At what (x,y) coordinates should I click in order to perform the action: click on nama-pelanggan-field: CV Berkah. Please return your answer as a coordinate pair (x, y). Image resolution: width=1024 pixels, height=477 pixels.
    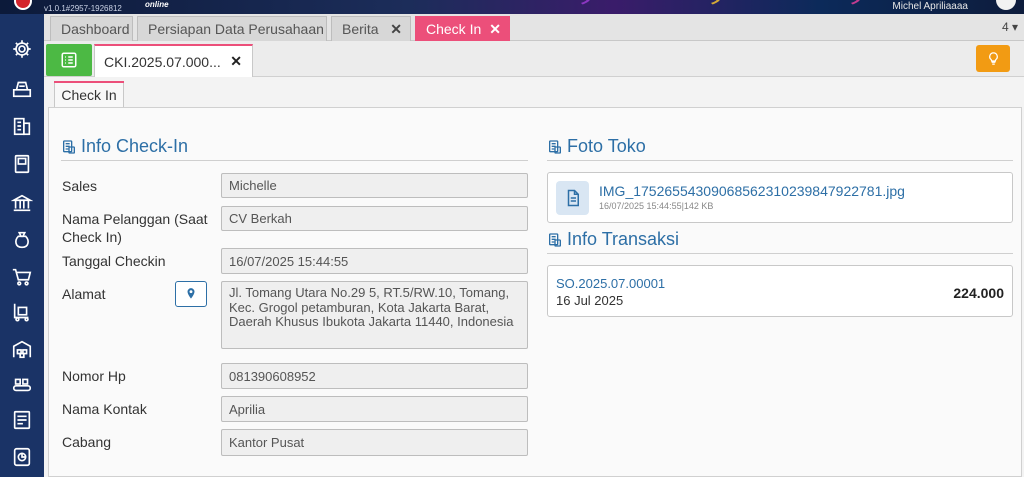
    Looking at the image, I should click on (374, 218).